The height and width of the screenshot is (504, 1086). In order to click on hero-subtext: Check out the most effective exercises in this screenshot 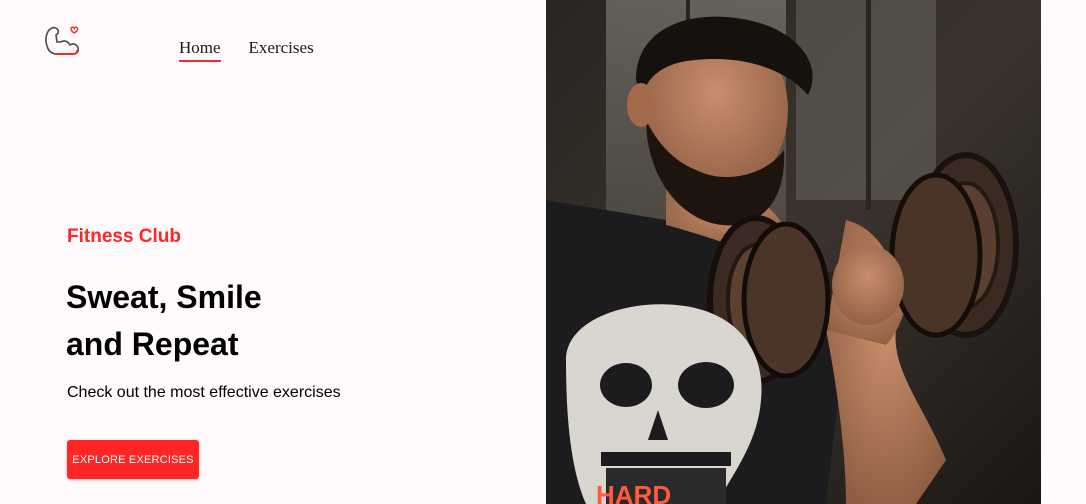, I will do `click(204, 392)`.